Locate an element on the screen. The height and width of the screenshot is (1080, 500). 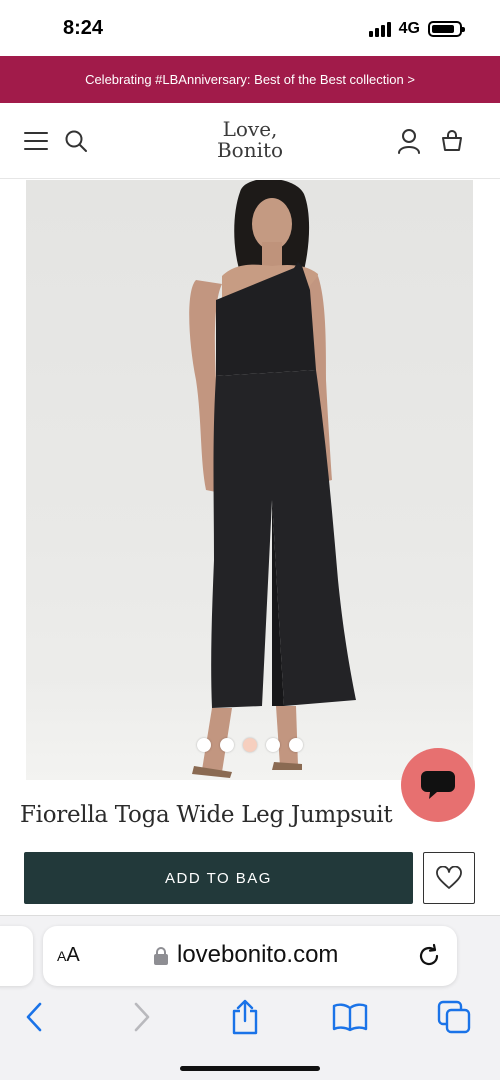
chat-bubble-icon is located at coordinates (438, 785).